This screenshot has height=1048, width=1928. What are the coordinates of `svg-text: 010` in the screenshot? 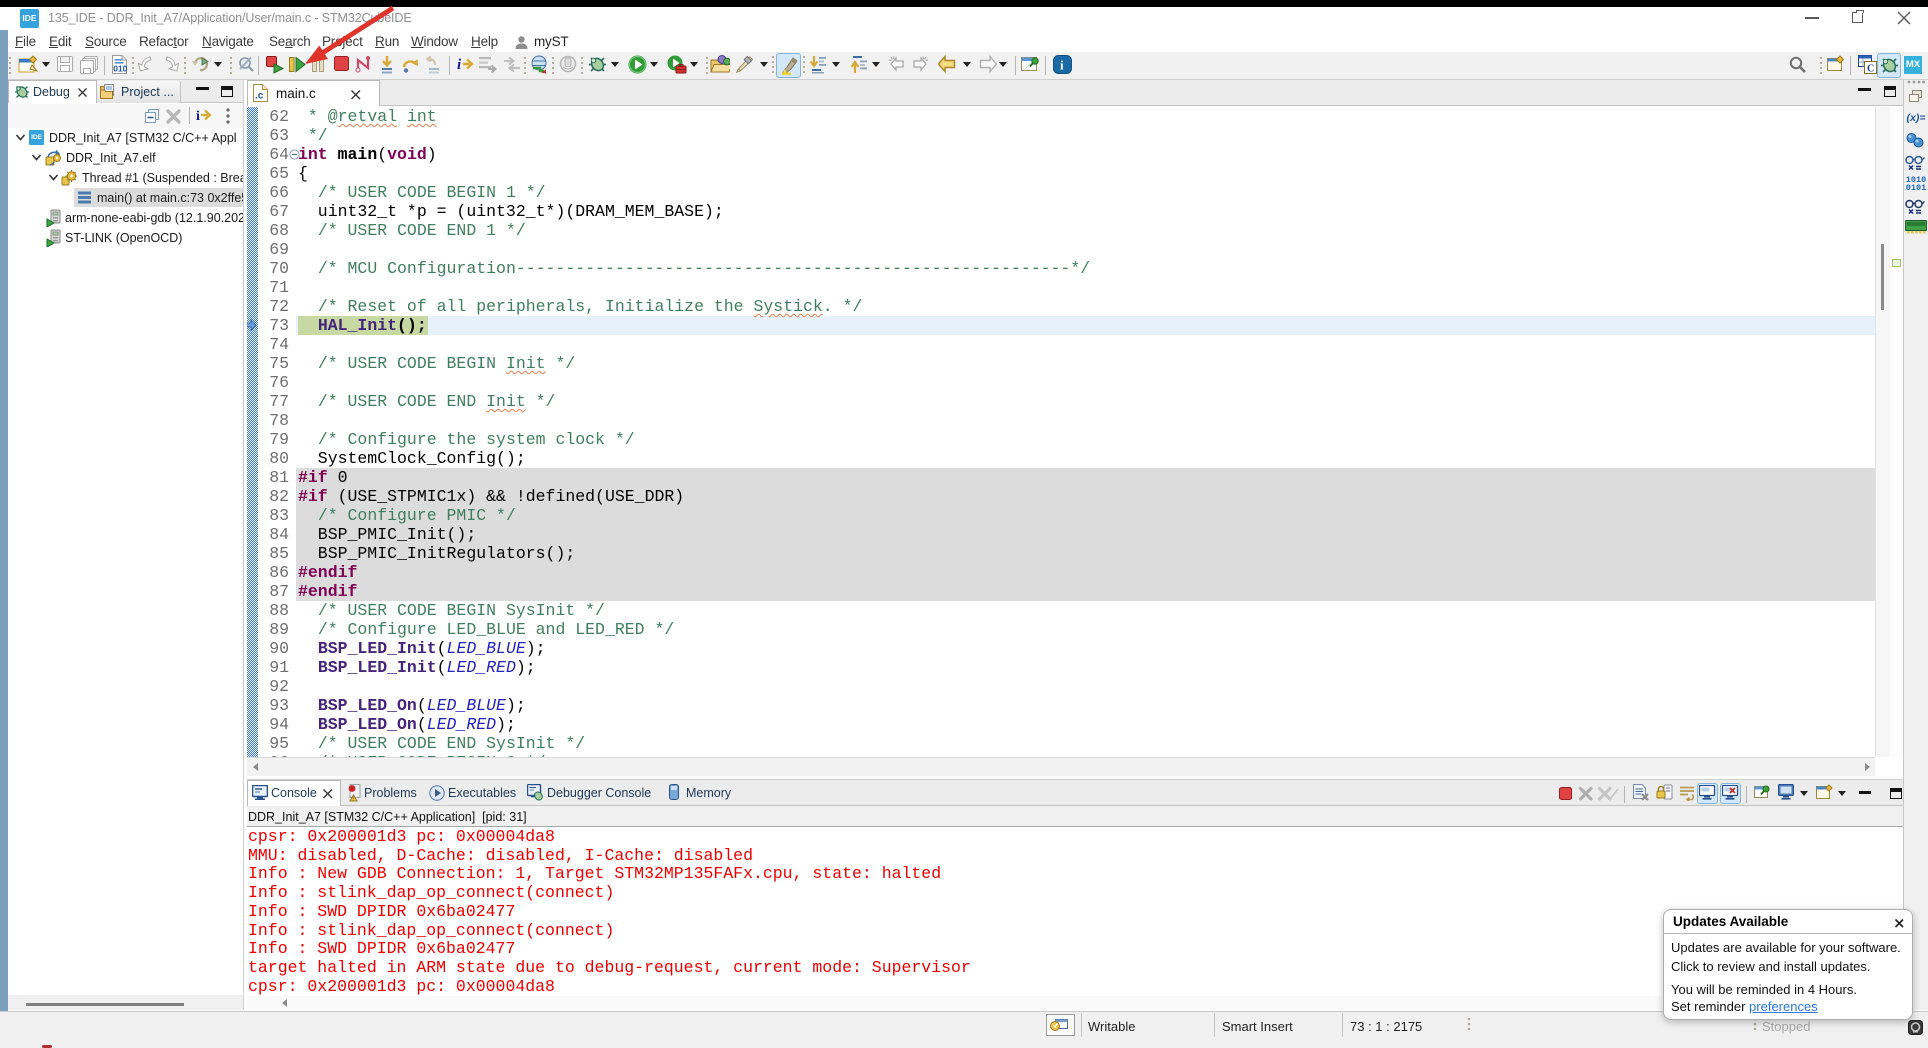 It's located at (120, 69).